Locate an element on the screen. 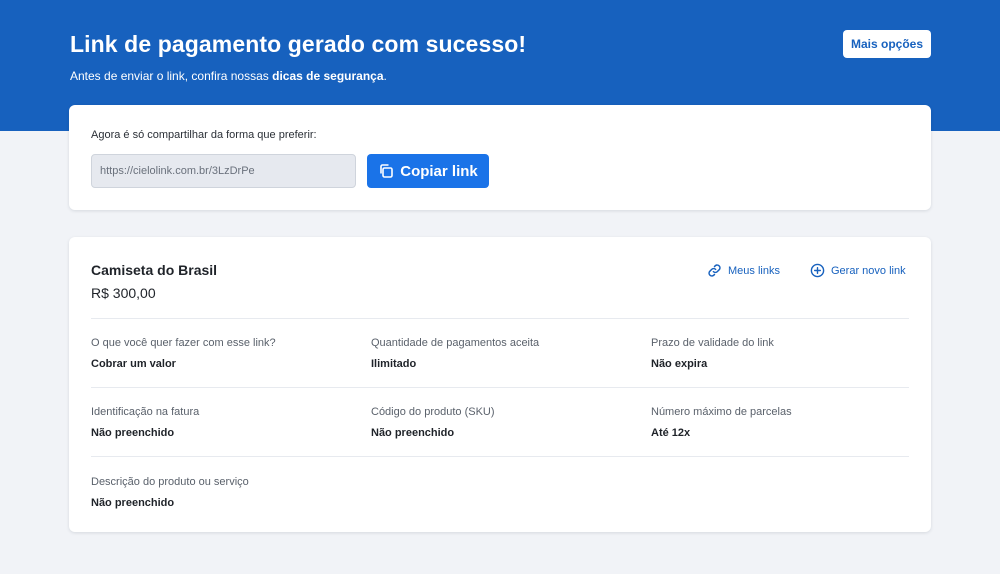 This screenshot has width=1000, height=574. generate-new-link-label: Gerar novo link is located at coordinates (868, 270).